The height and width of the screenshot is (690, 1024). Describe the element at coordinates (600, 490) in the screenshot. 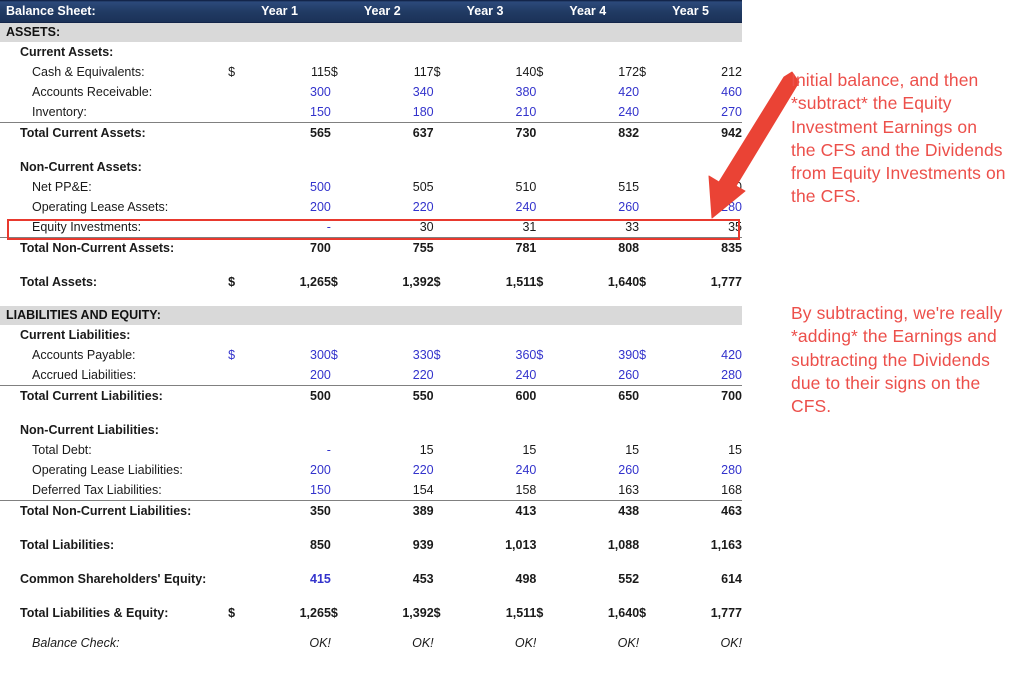

I see `cell-deferred-tax-liabilities-y4: 163` at that location.